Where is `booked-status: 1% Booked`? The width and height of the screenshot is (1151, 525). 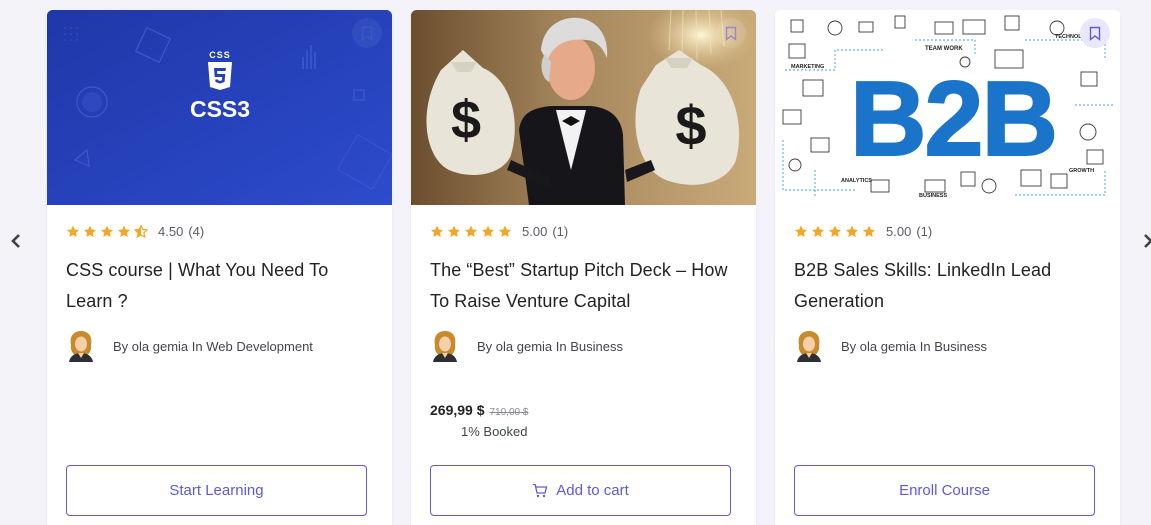 booked-status: 1% Booked is located at coordinates (494, 431).